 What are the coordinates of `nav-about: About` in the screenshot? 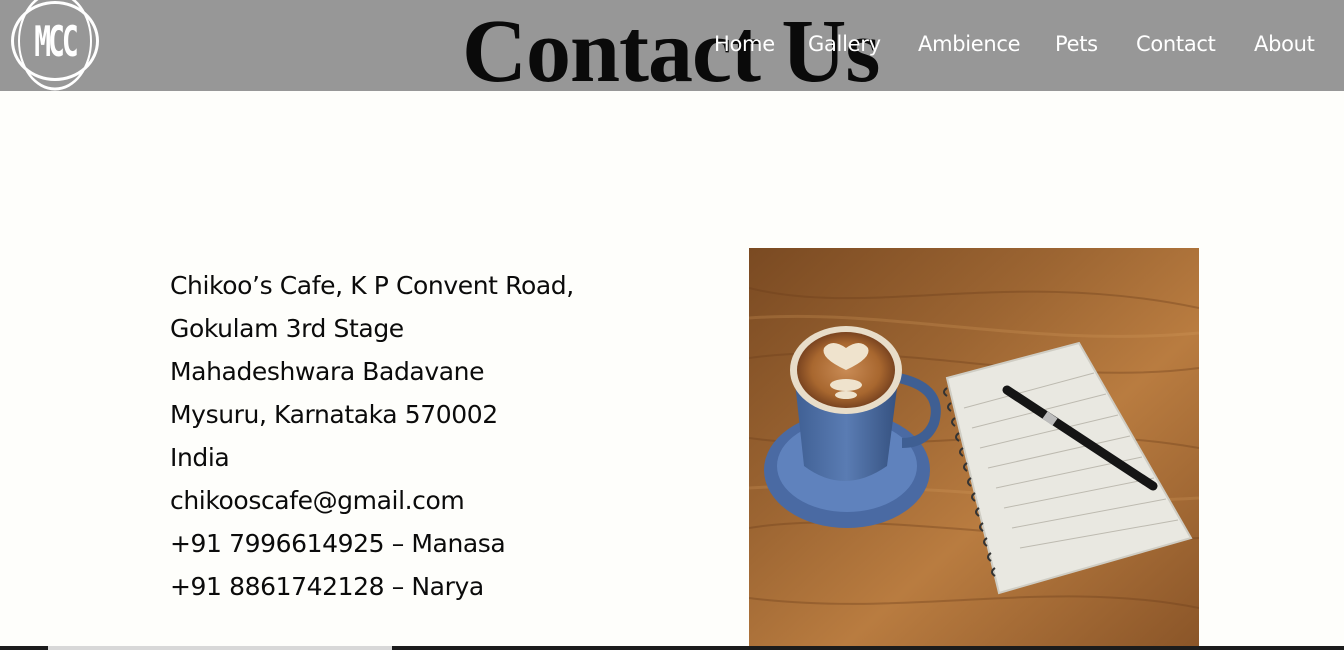 It's located at (1284, 44).